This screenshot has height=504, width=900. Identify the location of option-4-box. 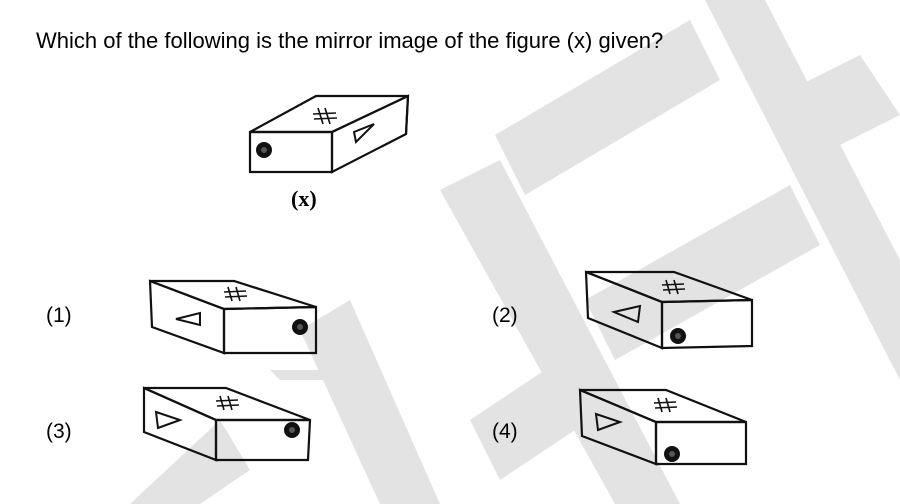
(663, 426).